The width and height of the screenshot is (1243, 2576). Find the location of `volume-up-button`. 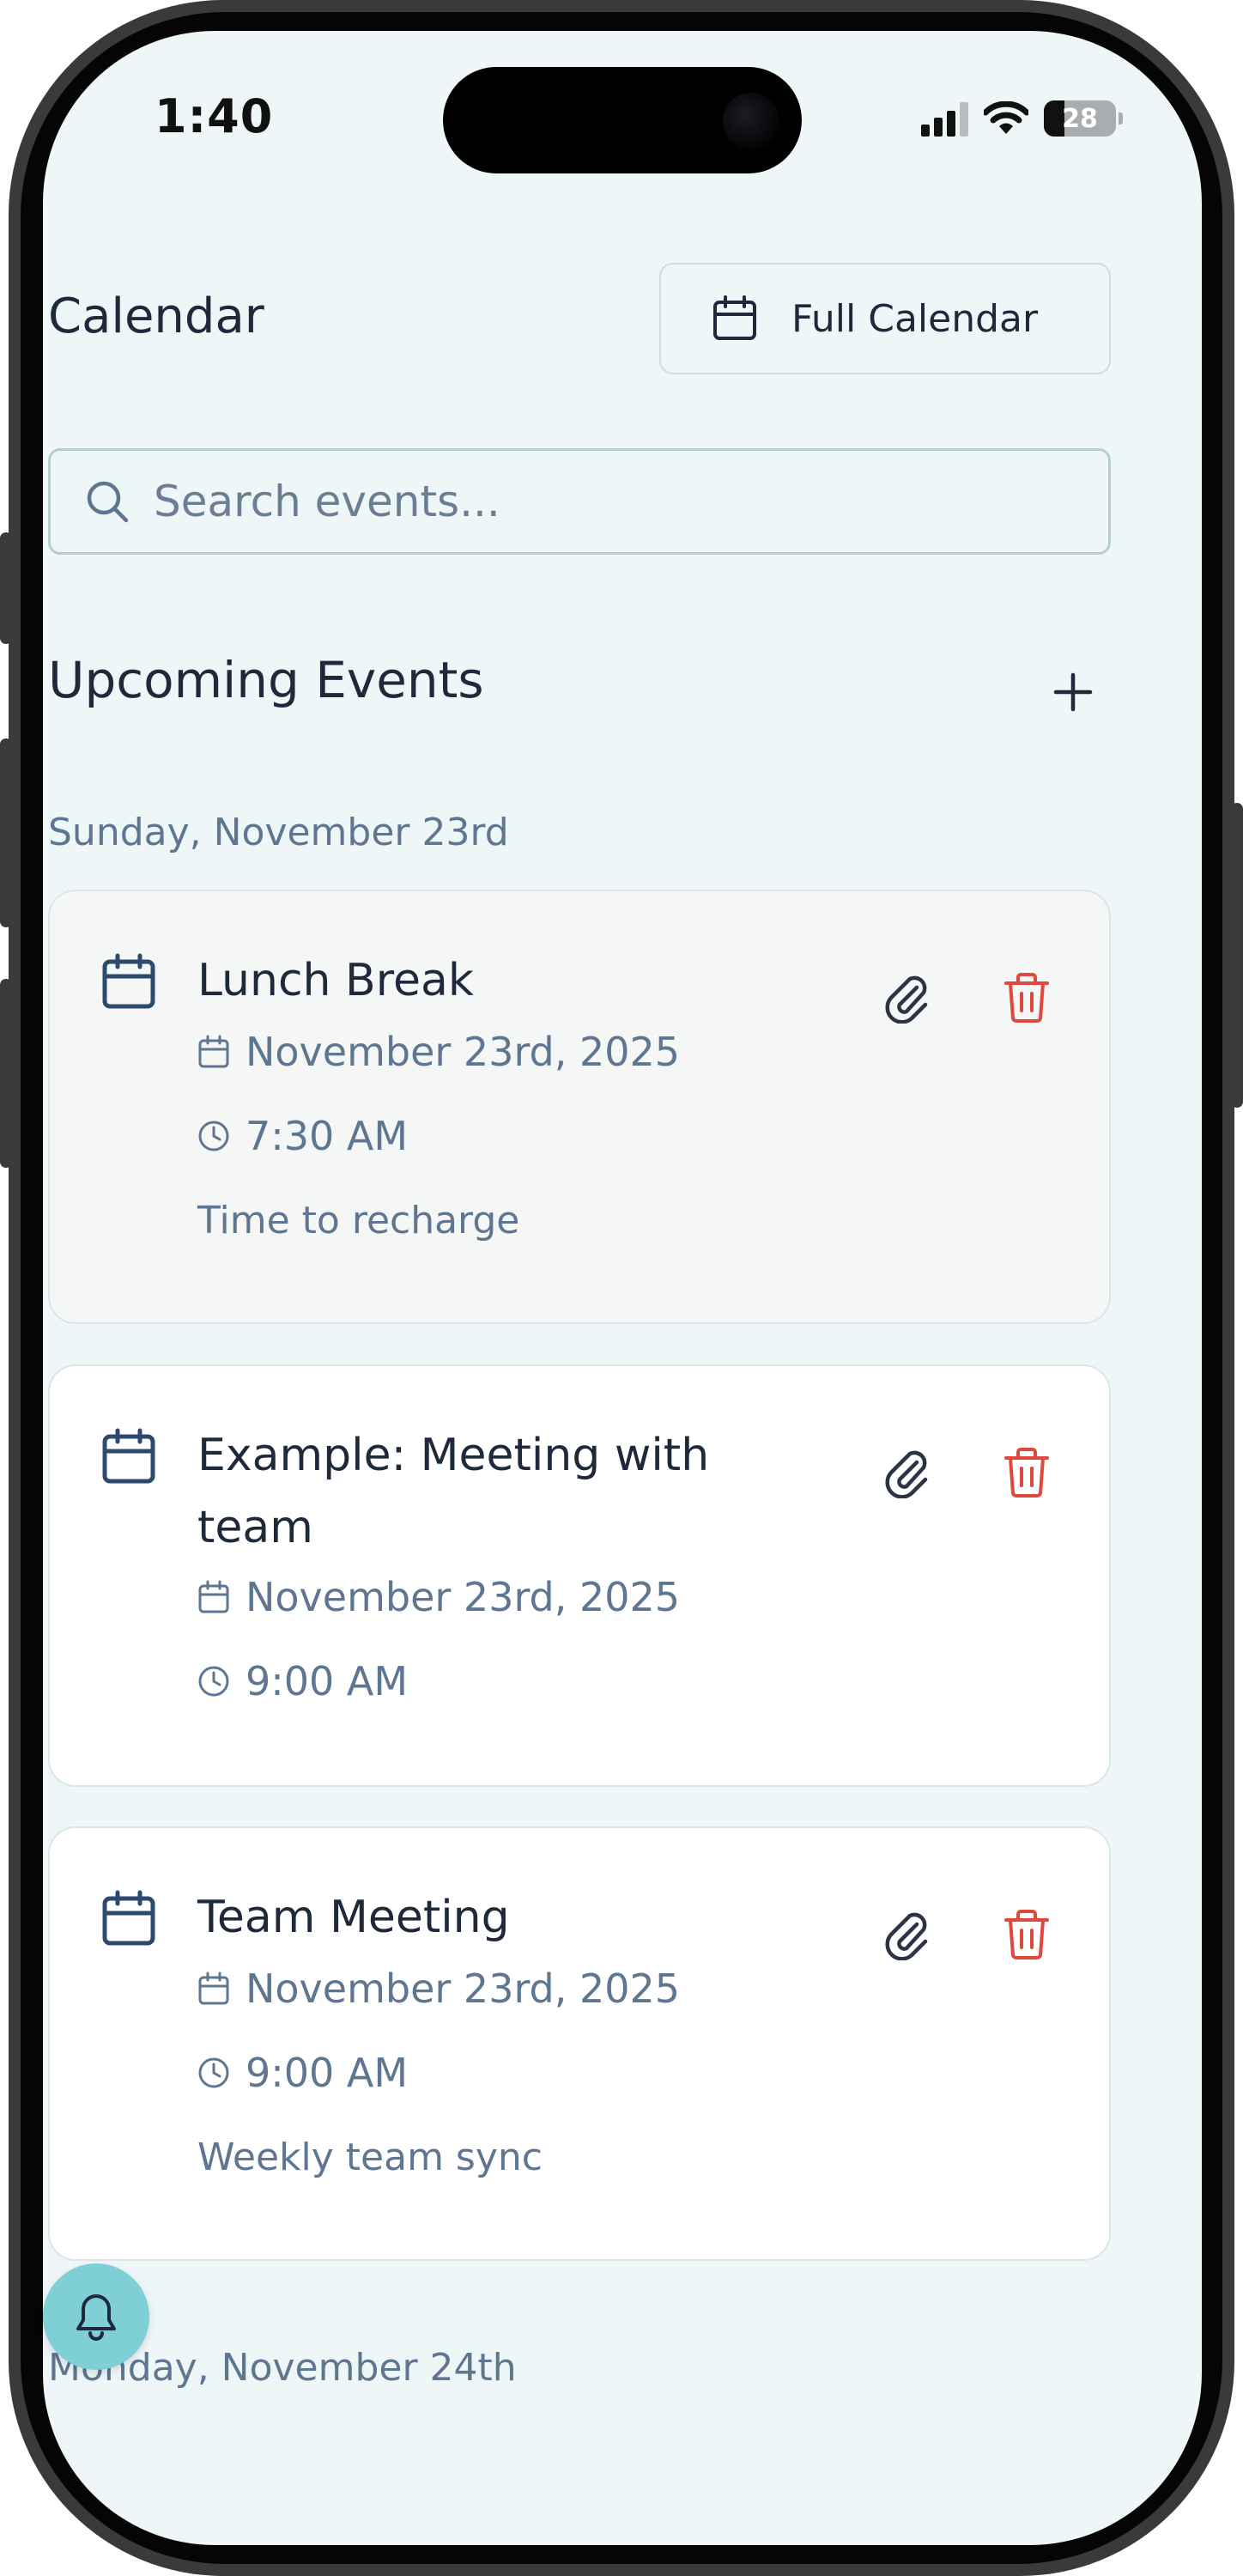

volume-up-button is located at coordinates (6, 832).